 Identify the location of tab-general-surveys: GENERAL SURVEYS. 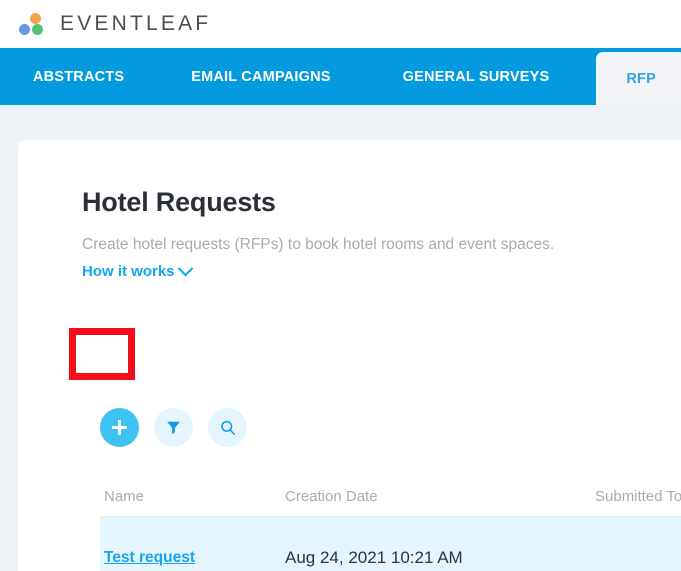
(476, 76).